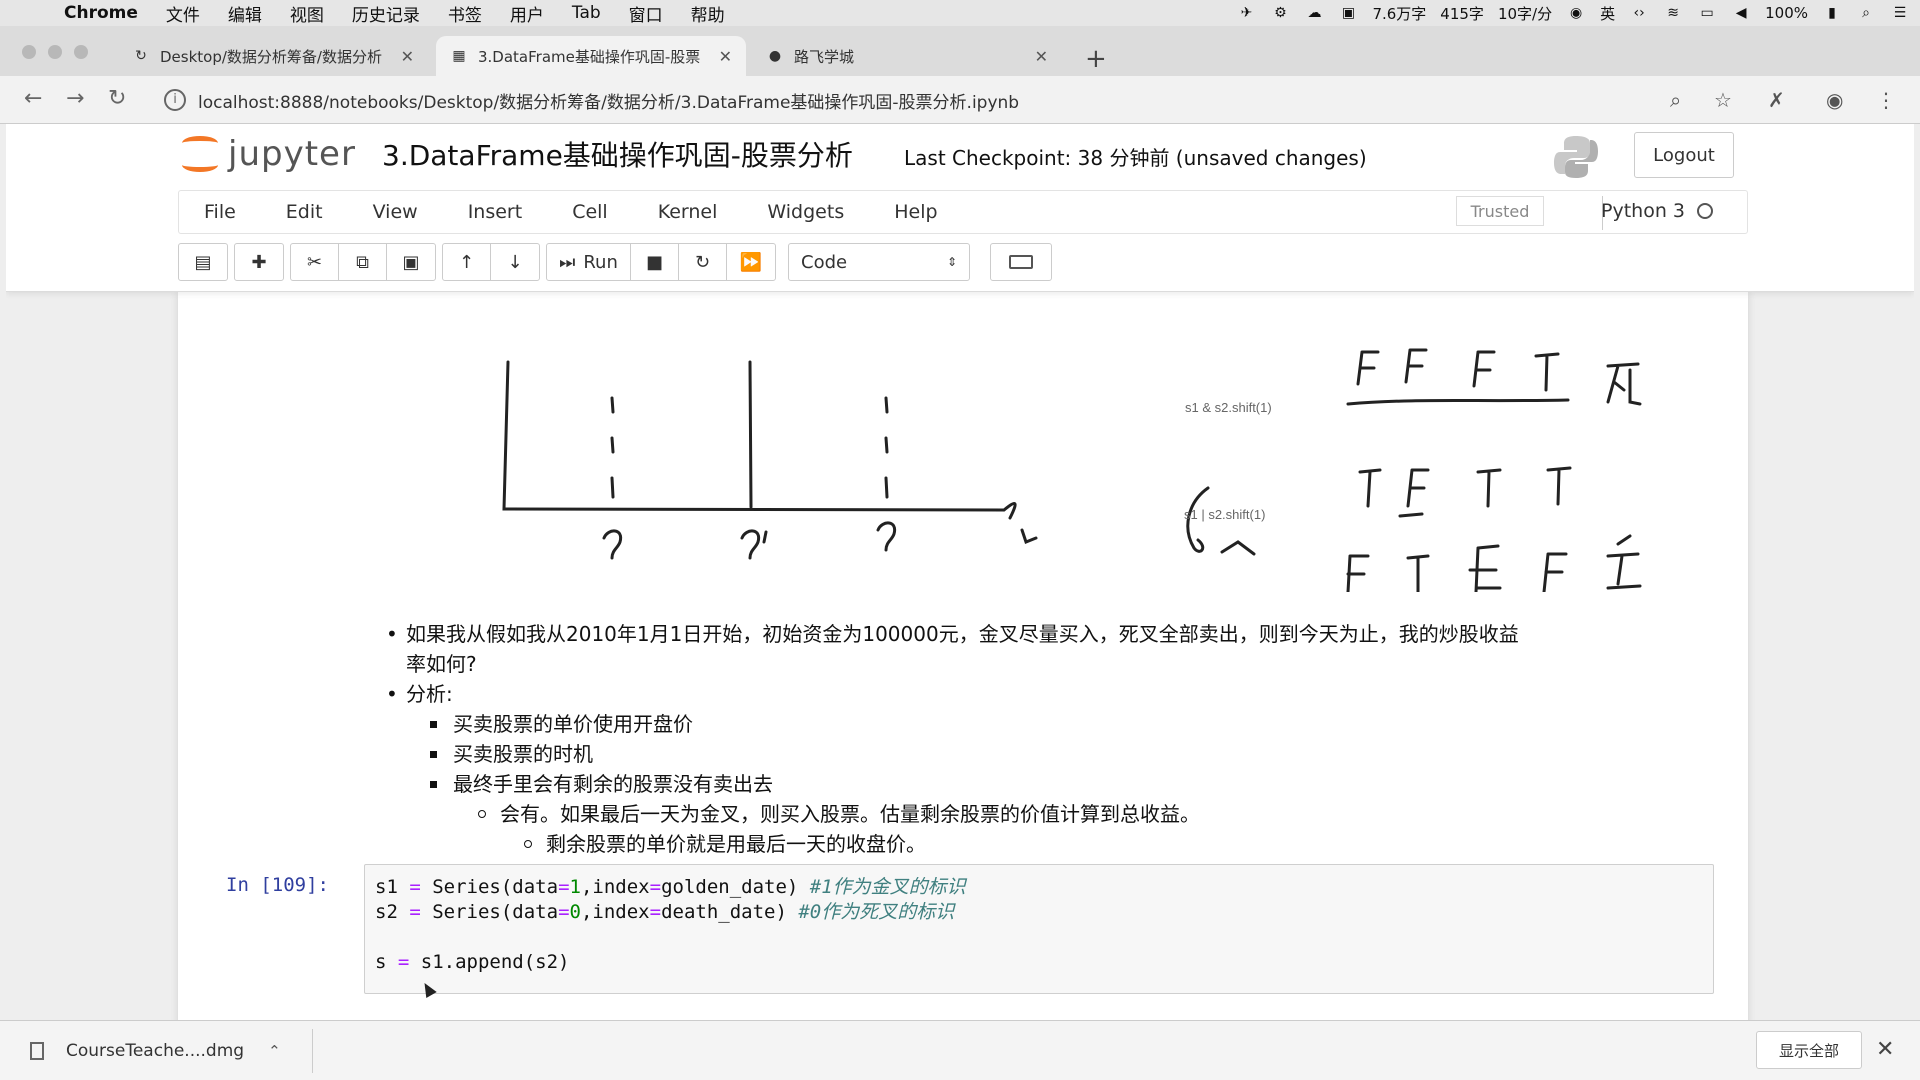 Image resolution: width=1920 pixels, height=1080 pixels. Describe the element at coordinates (1021, 262) in the screenshot. I see `keyboard-shortcuts-button` at that location.